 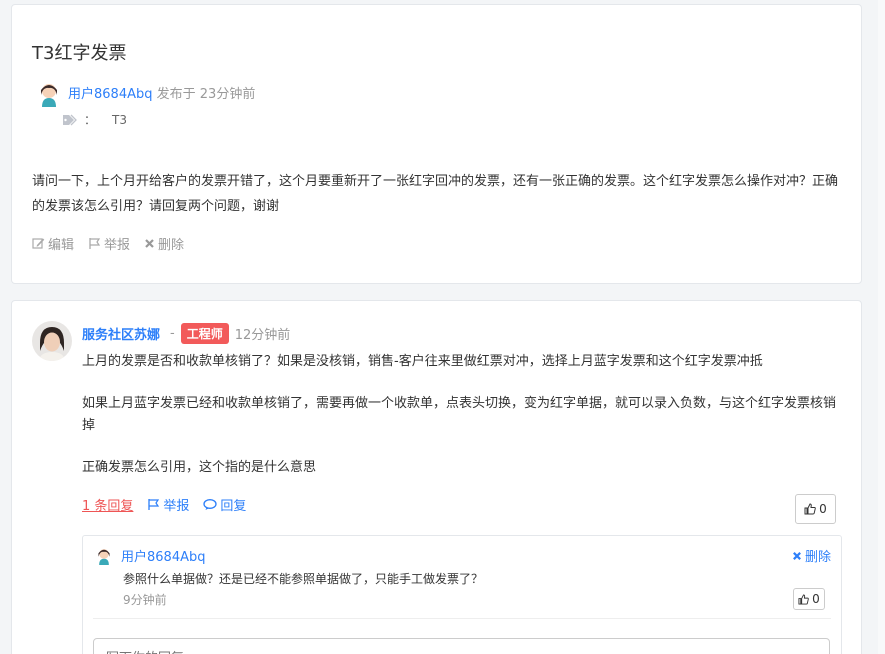 I want to click on question-actions: 编辑 举报 删除, so click(x=108, y=243).